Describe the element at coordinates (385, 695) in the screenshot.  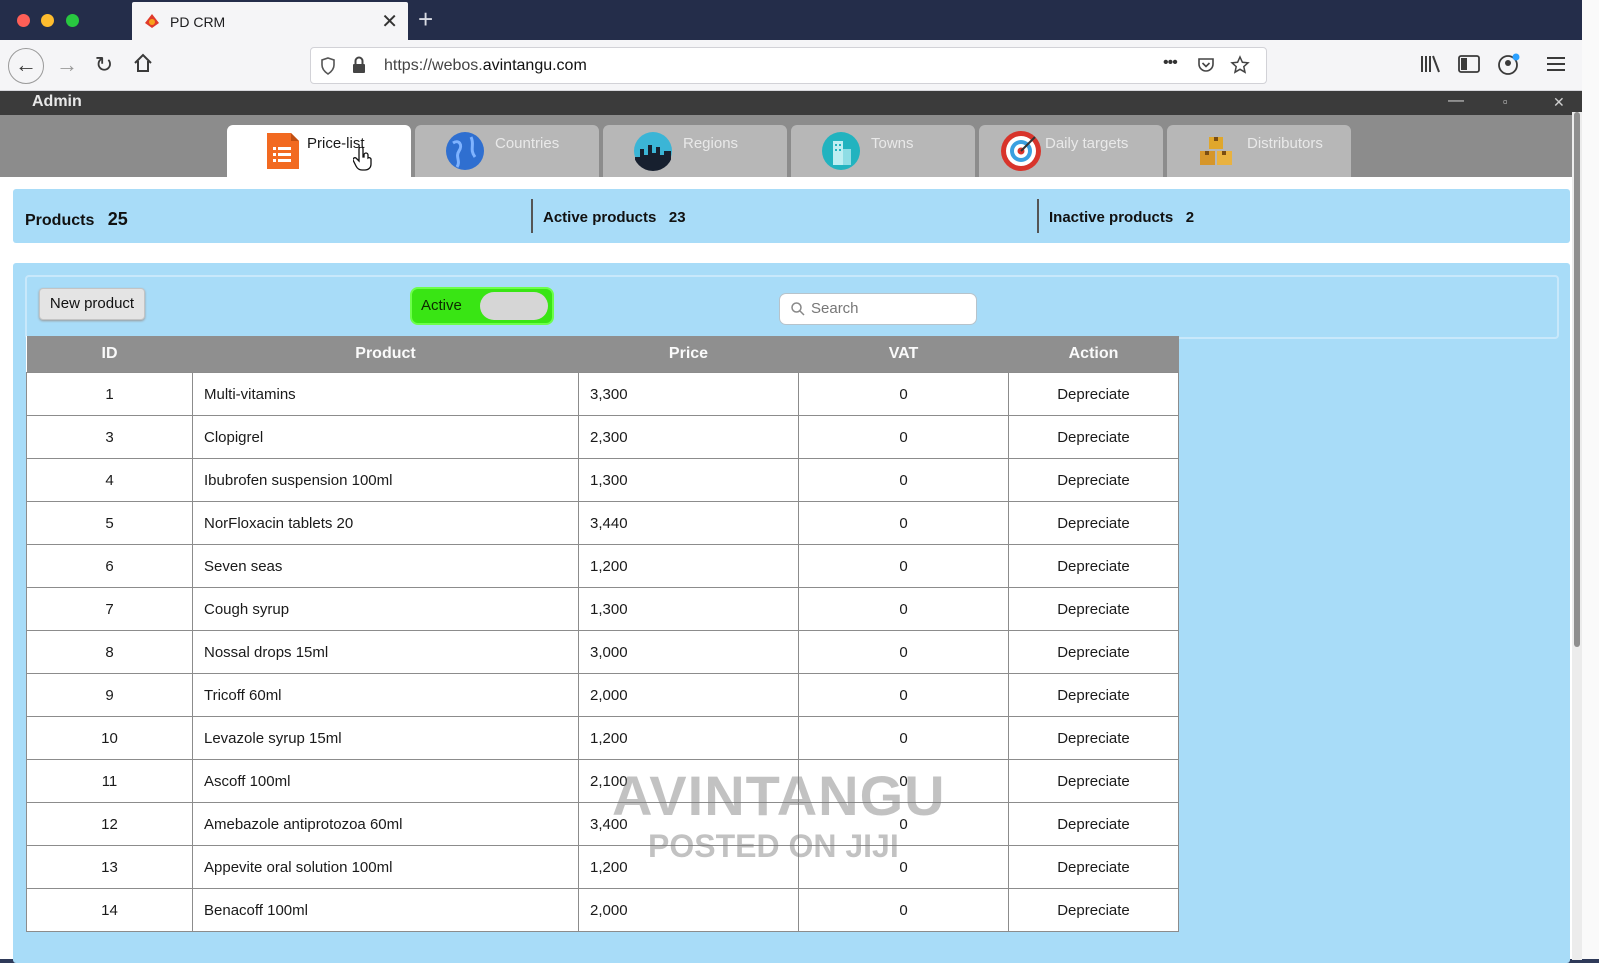
I see `cell-product: Tricoff 60ml` at that location.